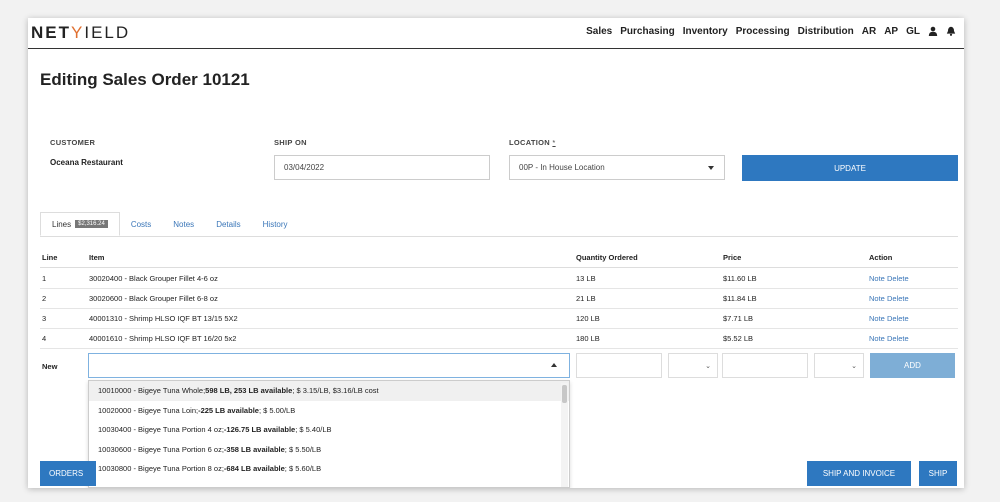 Image resolution: width=1000 pixels, height=502 pixels. Describe the element at coordinates (275, 224) in the screenshot. I see `tab-history: History` at that location.